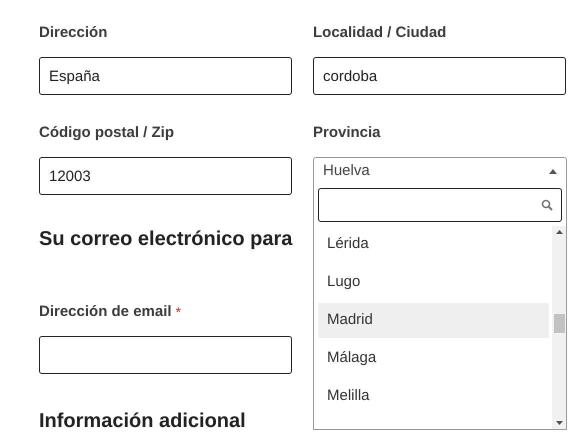 This screenshot has height=439, width=580. What do you see at coordinates (165, 239) in the screenshot?
I see `section-heading: Su correo electrónico para` at bounding box center [165, 239].